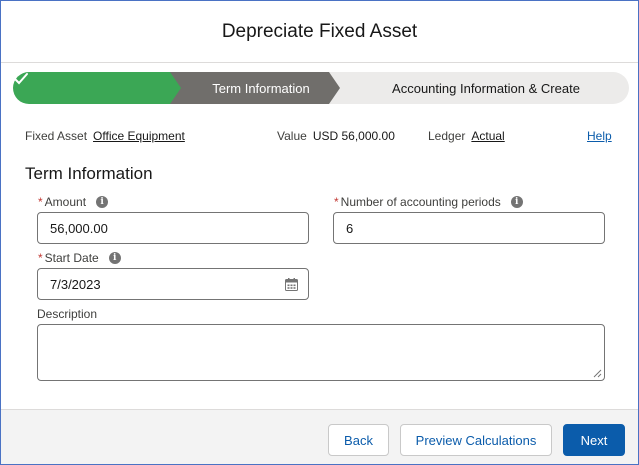  I want to click on path-stage-complete, so click(93, 88).